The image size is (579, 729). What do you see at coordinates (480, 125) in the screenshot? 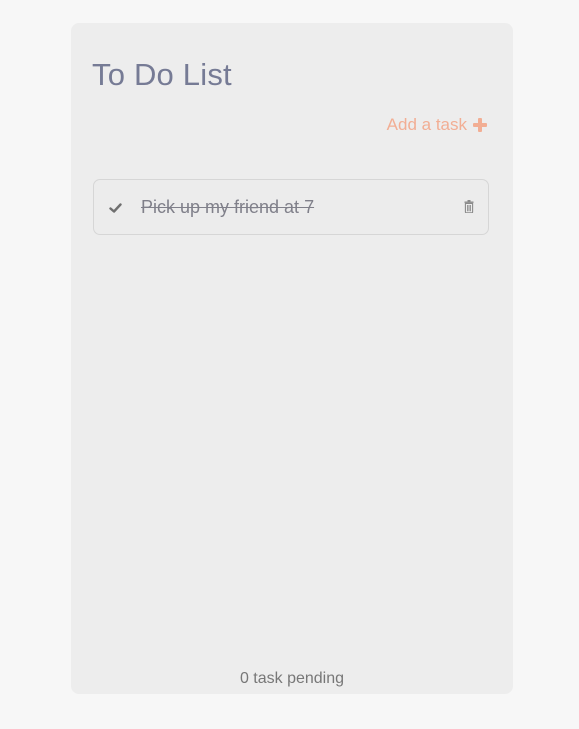
I see `plus-icon` at bounding box center [480, 125].